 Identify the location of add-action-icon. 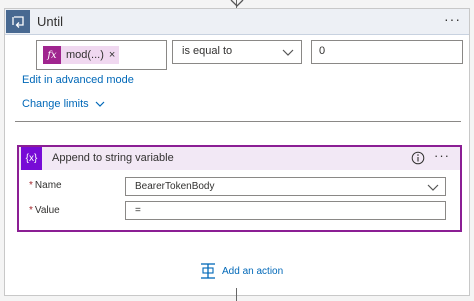
(208, 271).